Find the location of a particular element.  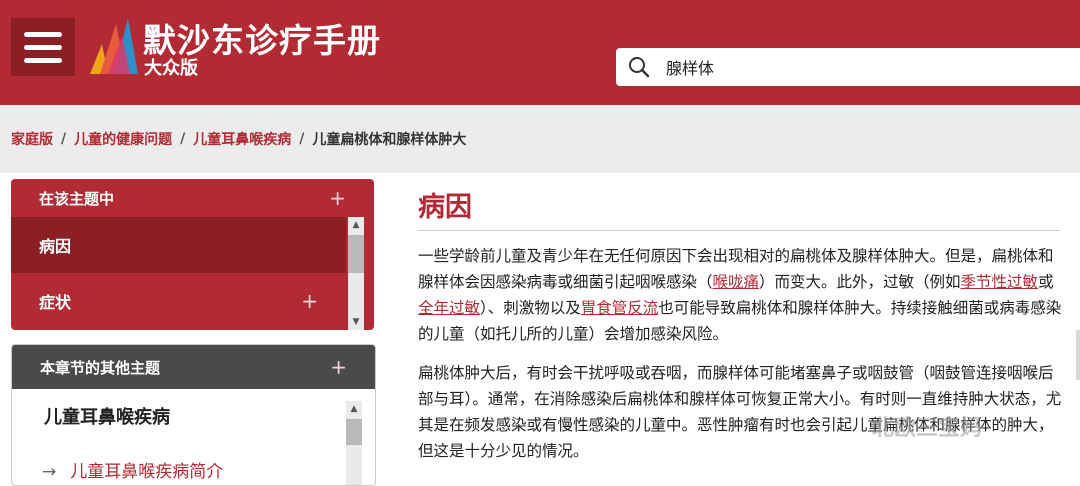

other-topics-panel: 本章节的其他主题 + 儿童耳鼻喉疾病 → 儿童耳鼻喉疾病简介 ▲ is located at coordinates (193, 415).